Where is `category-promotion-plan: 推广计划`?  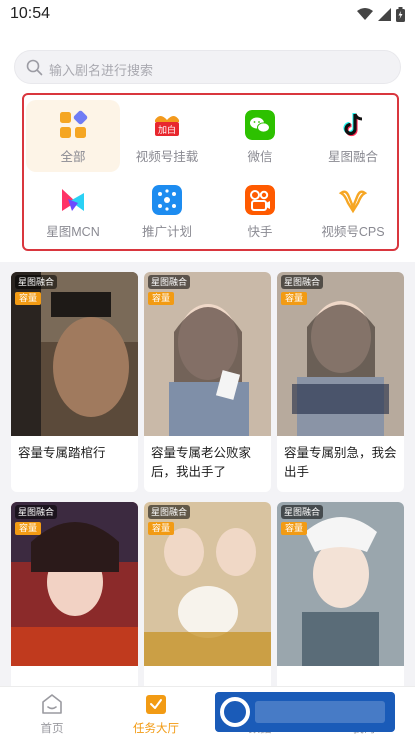 category-promotion-plan: 推广计划 is located at coordinates (167, 211).